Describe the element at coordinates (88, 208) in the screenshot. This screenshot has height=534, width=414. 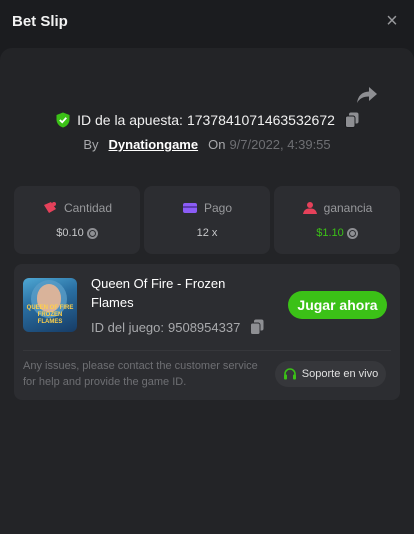
I see `stat-amount-label: Cantidad` at that location.